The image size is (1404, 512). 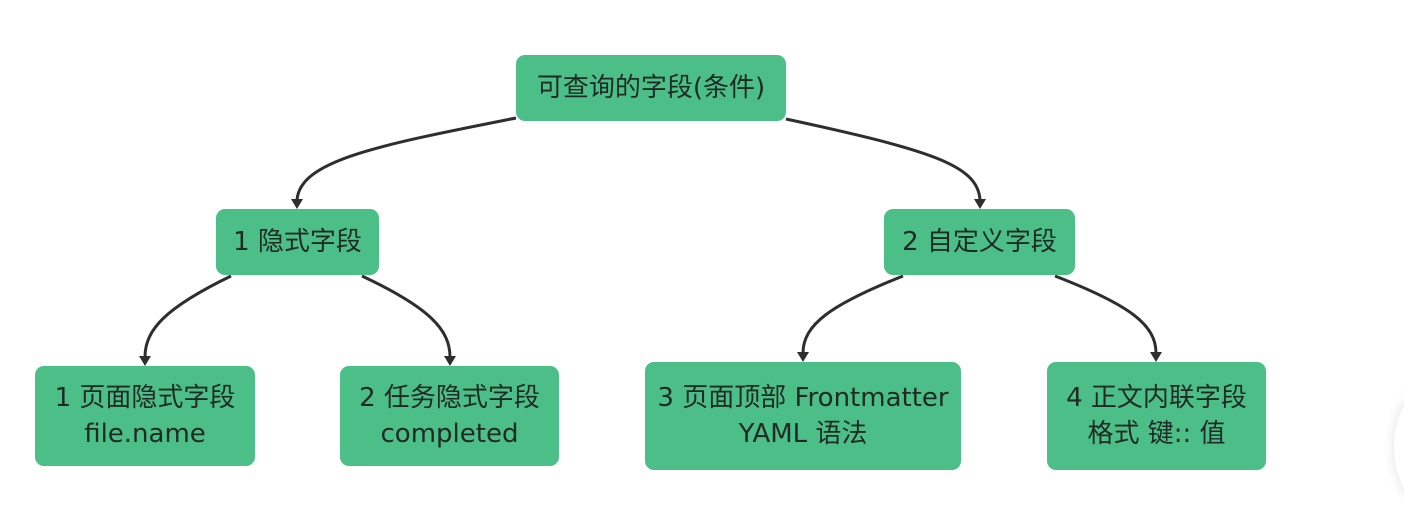 I want to click on leaf-node-frontmatter: 3 页面顶部 Frontmatter YAML 语法, so click(x=803, y=416).